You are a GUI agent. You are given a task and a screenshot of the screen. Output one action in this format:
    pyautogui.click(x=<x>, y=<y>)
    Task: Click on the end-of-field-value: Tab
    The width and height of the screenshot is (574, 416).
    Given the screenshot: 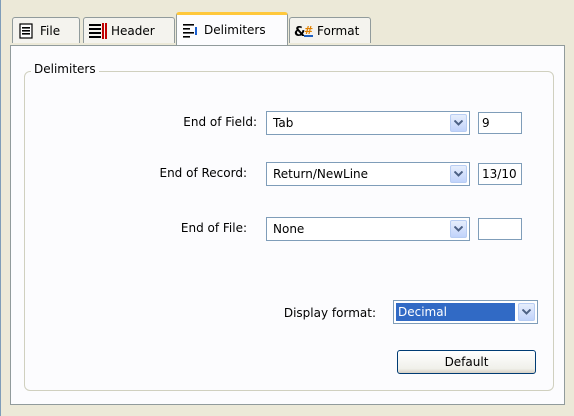 What is the action you would take?
    pyautogui.click(x=283, y=123)
    